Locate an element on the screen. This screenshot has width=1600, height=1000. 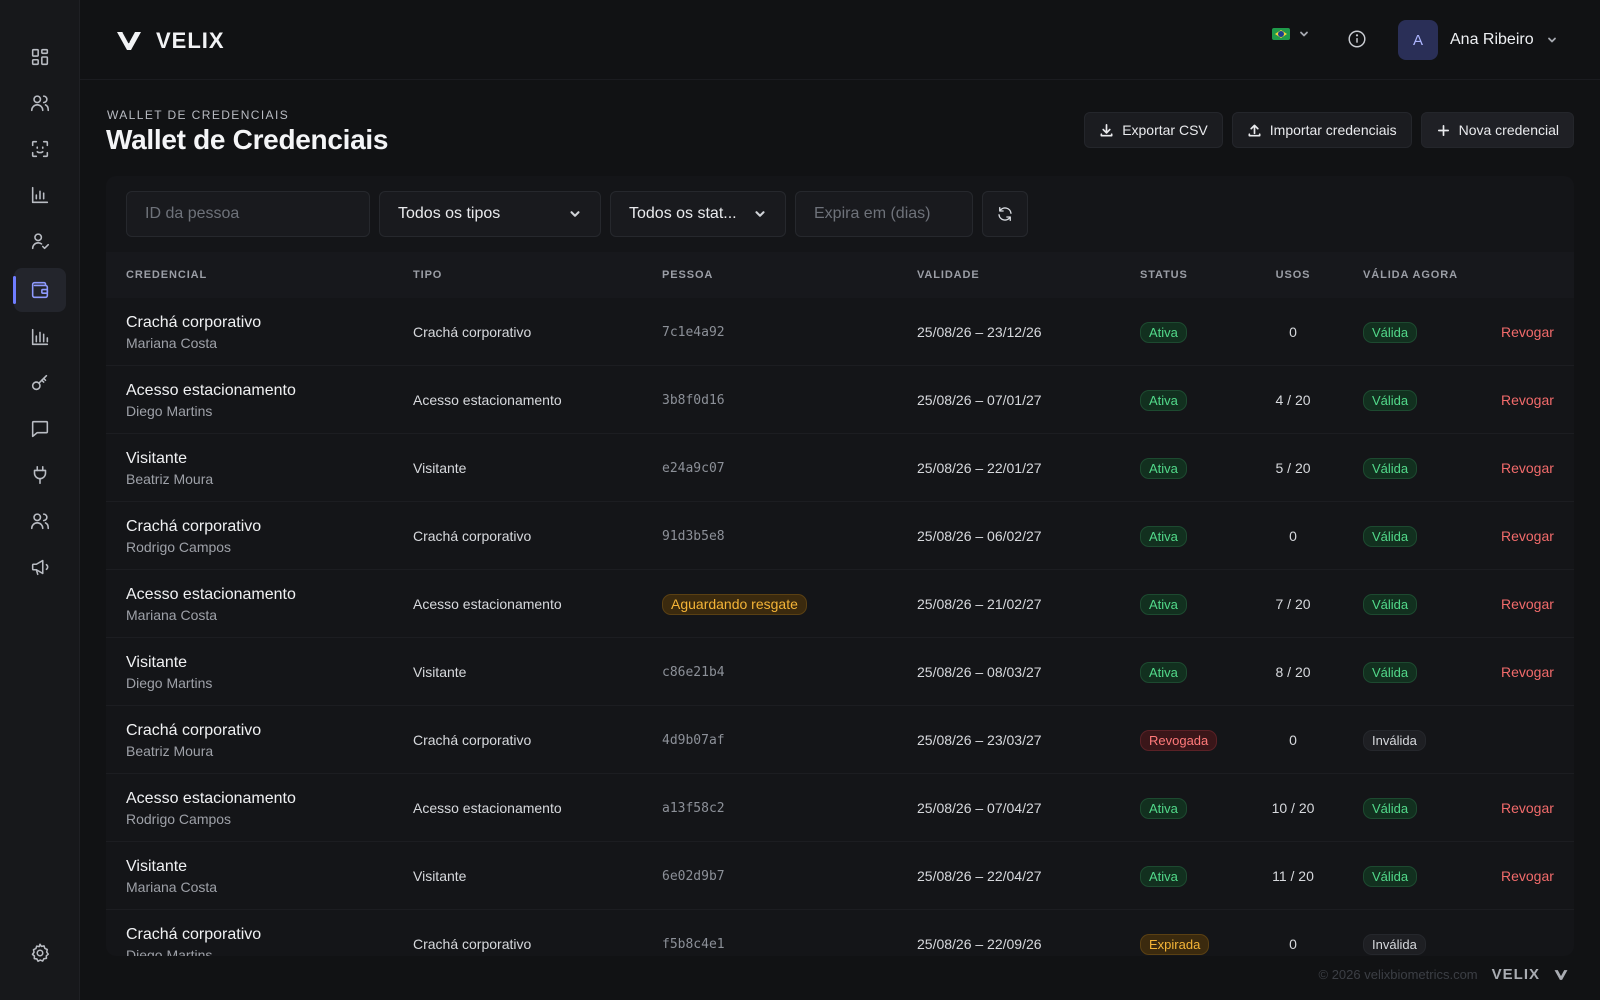
action-cell: Revogar is located at coordinates (1527, 672).